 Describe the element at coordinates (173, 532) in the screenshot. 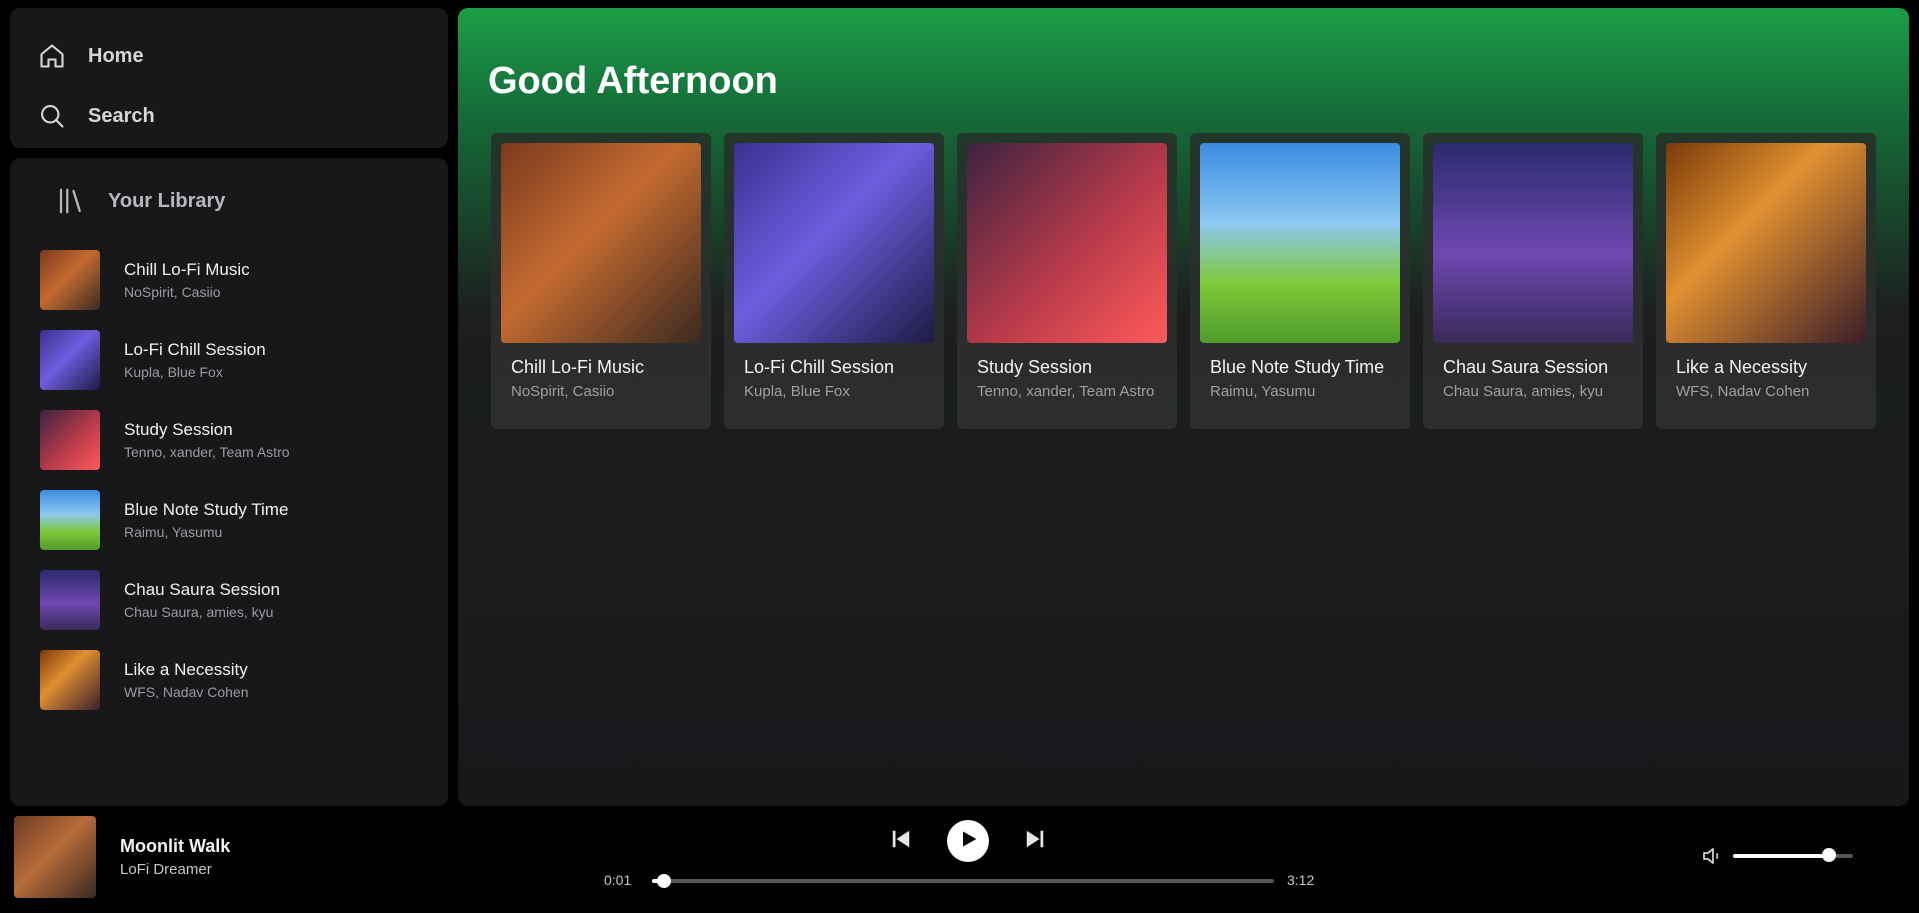

I see `library-item-subtitle: Raimu, Yasumu` at that location.